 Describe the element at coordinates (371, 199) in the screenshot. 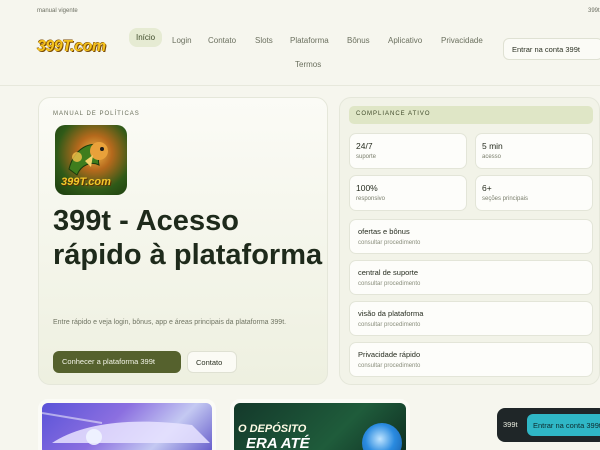

I see `stat-label: responsivo` at that location.